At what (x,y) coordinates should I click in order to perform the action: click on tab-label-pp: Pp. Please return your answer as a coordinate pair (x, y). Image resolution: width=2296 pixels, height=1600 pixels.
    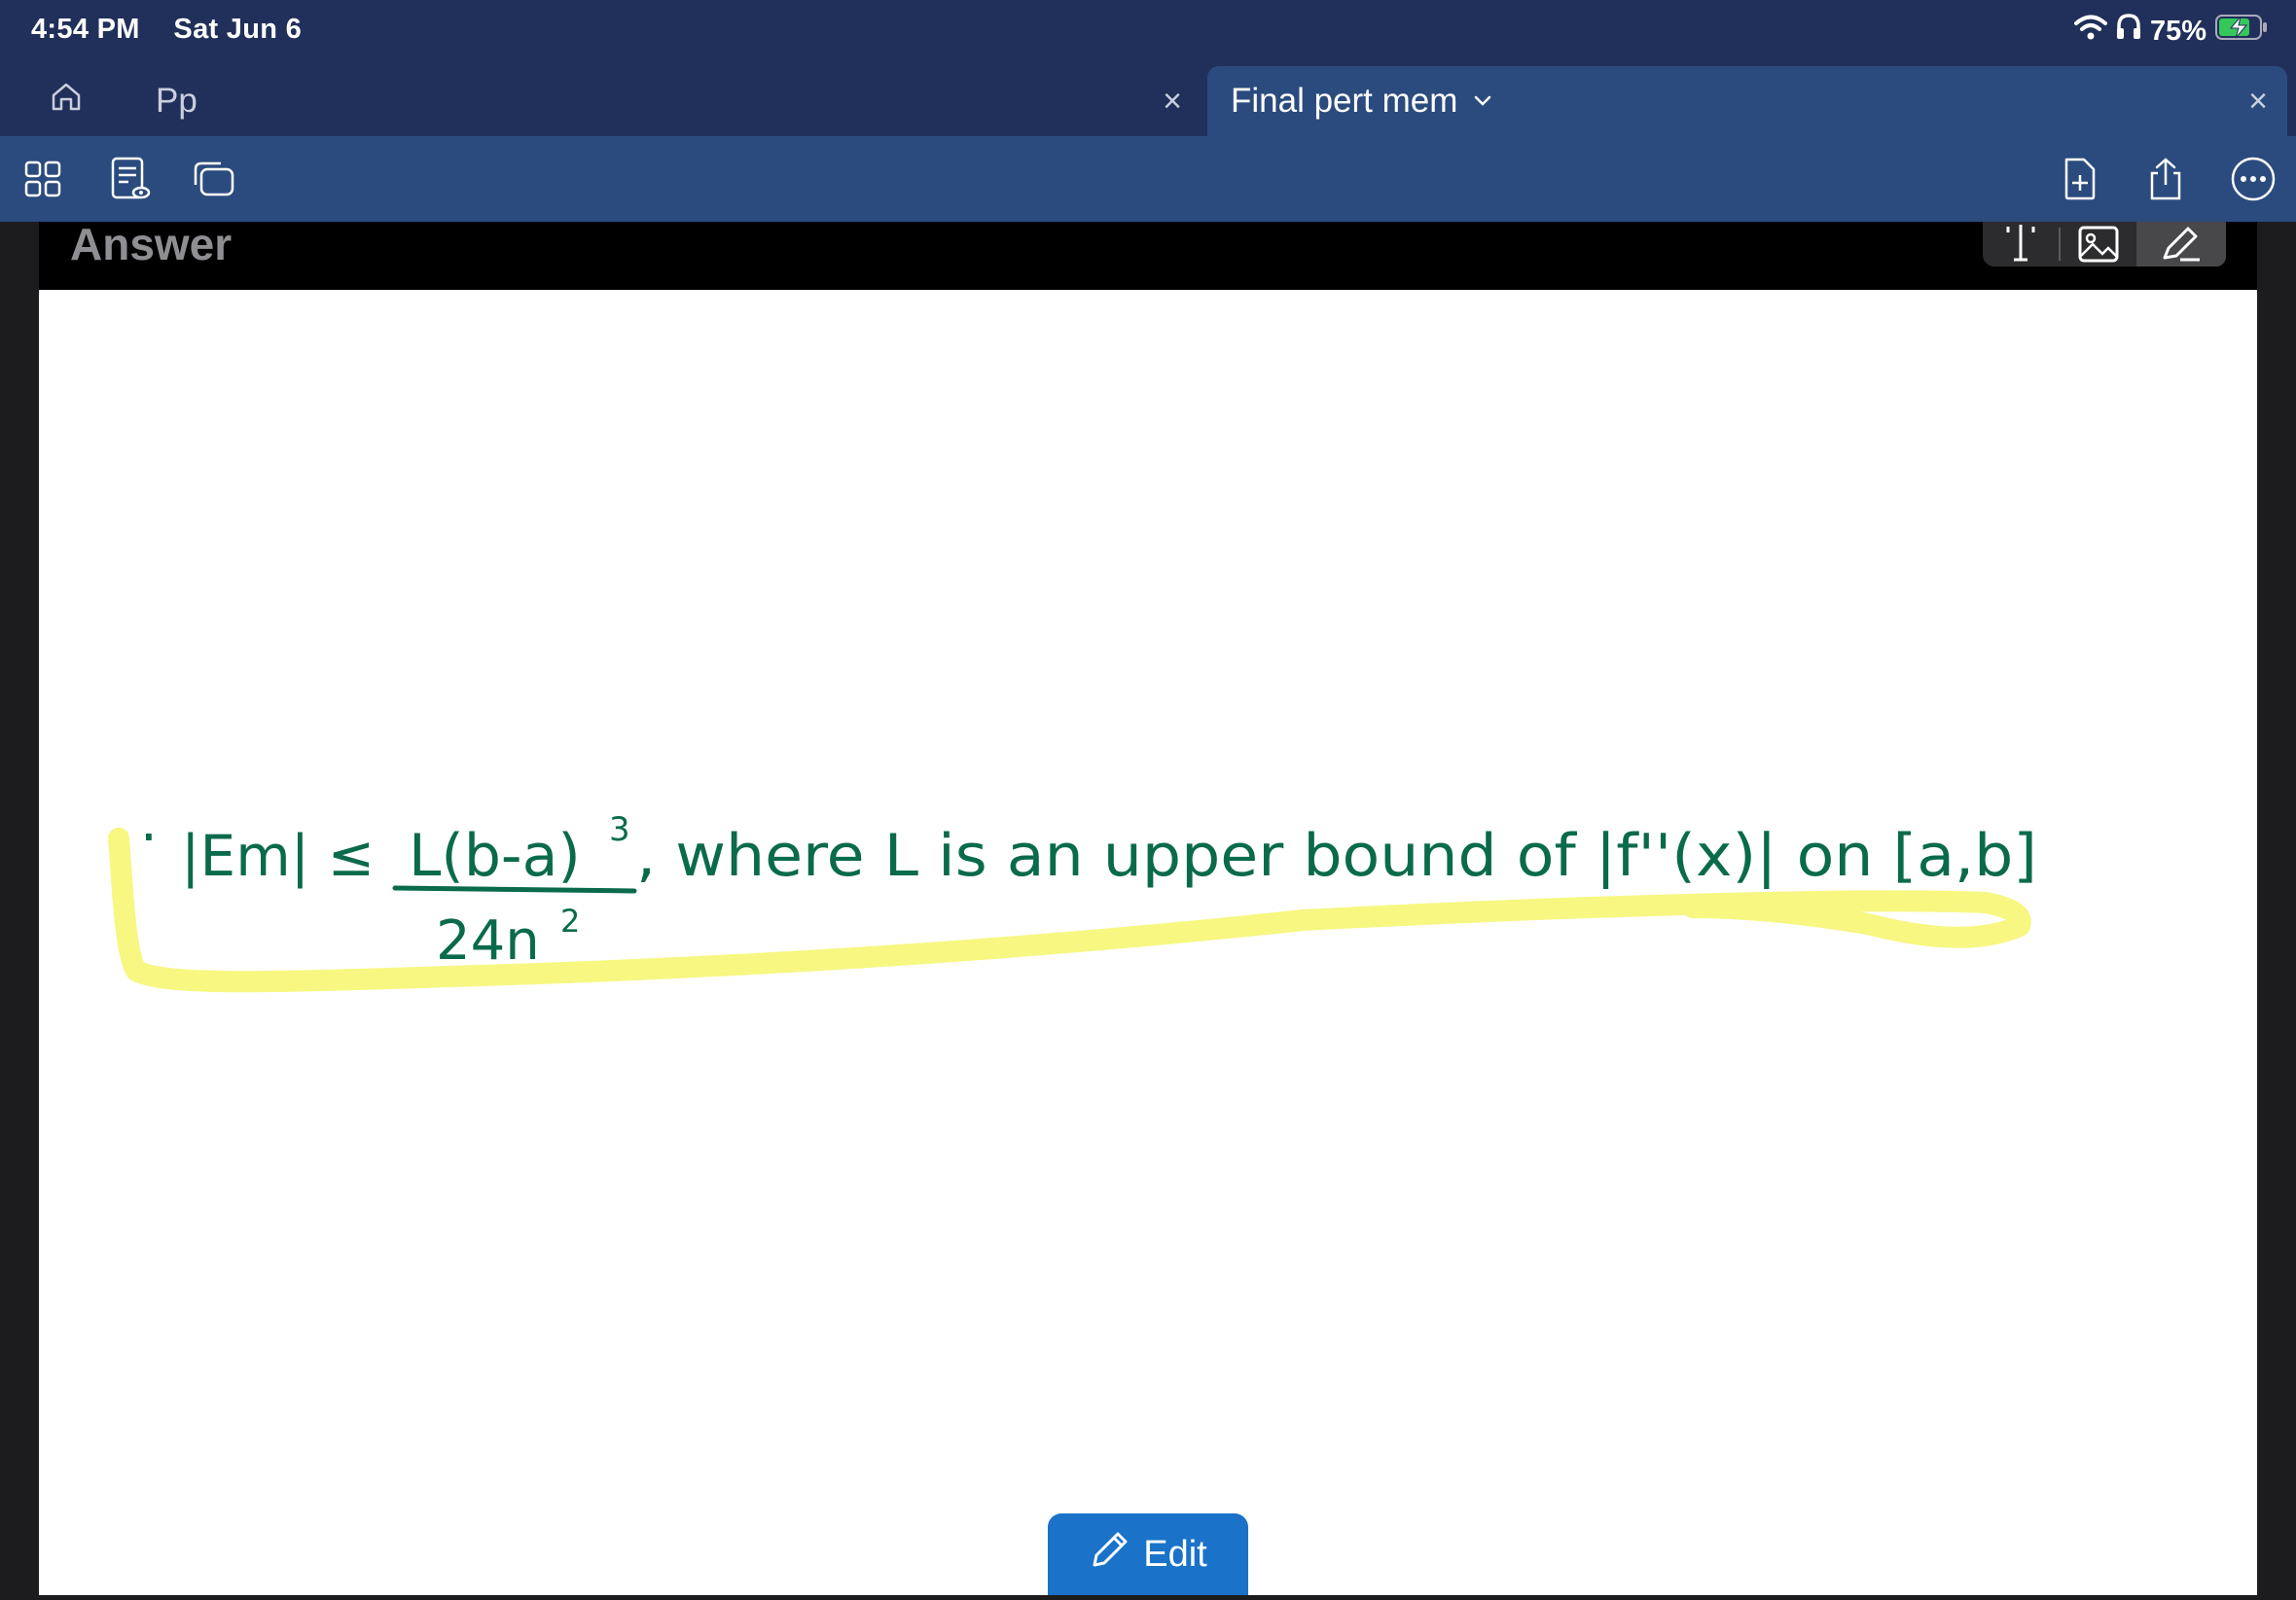
    Looking at the image, I should click on (176, 101).